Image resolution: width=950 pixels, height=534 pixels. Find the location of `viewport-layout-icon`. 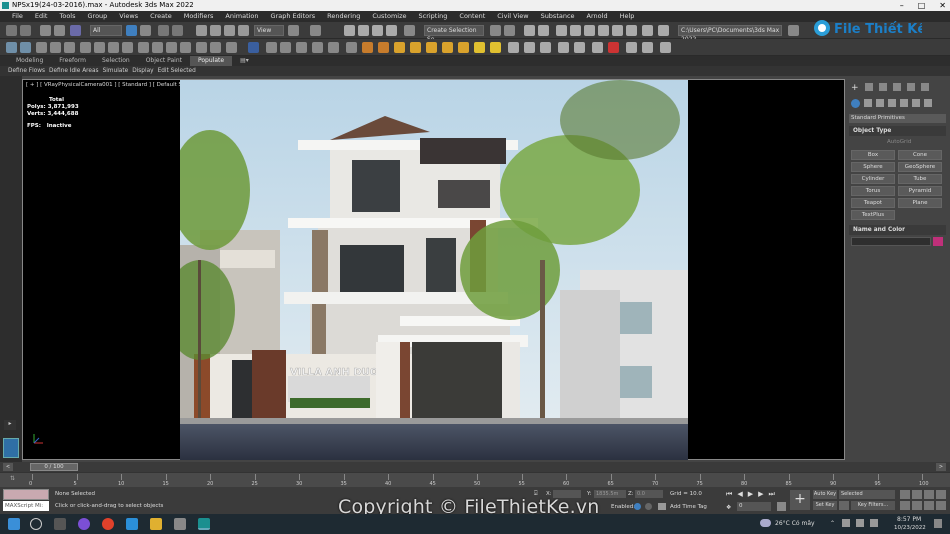

viewport-layout-icon is located at coordinates (11, 448).